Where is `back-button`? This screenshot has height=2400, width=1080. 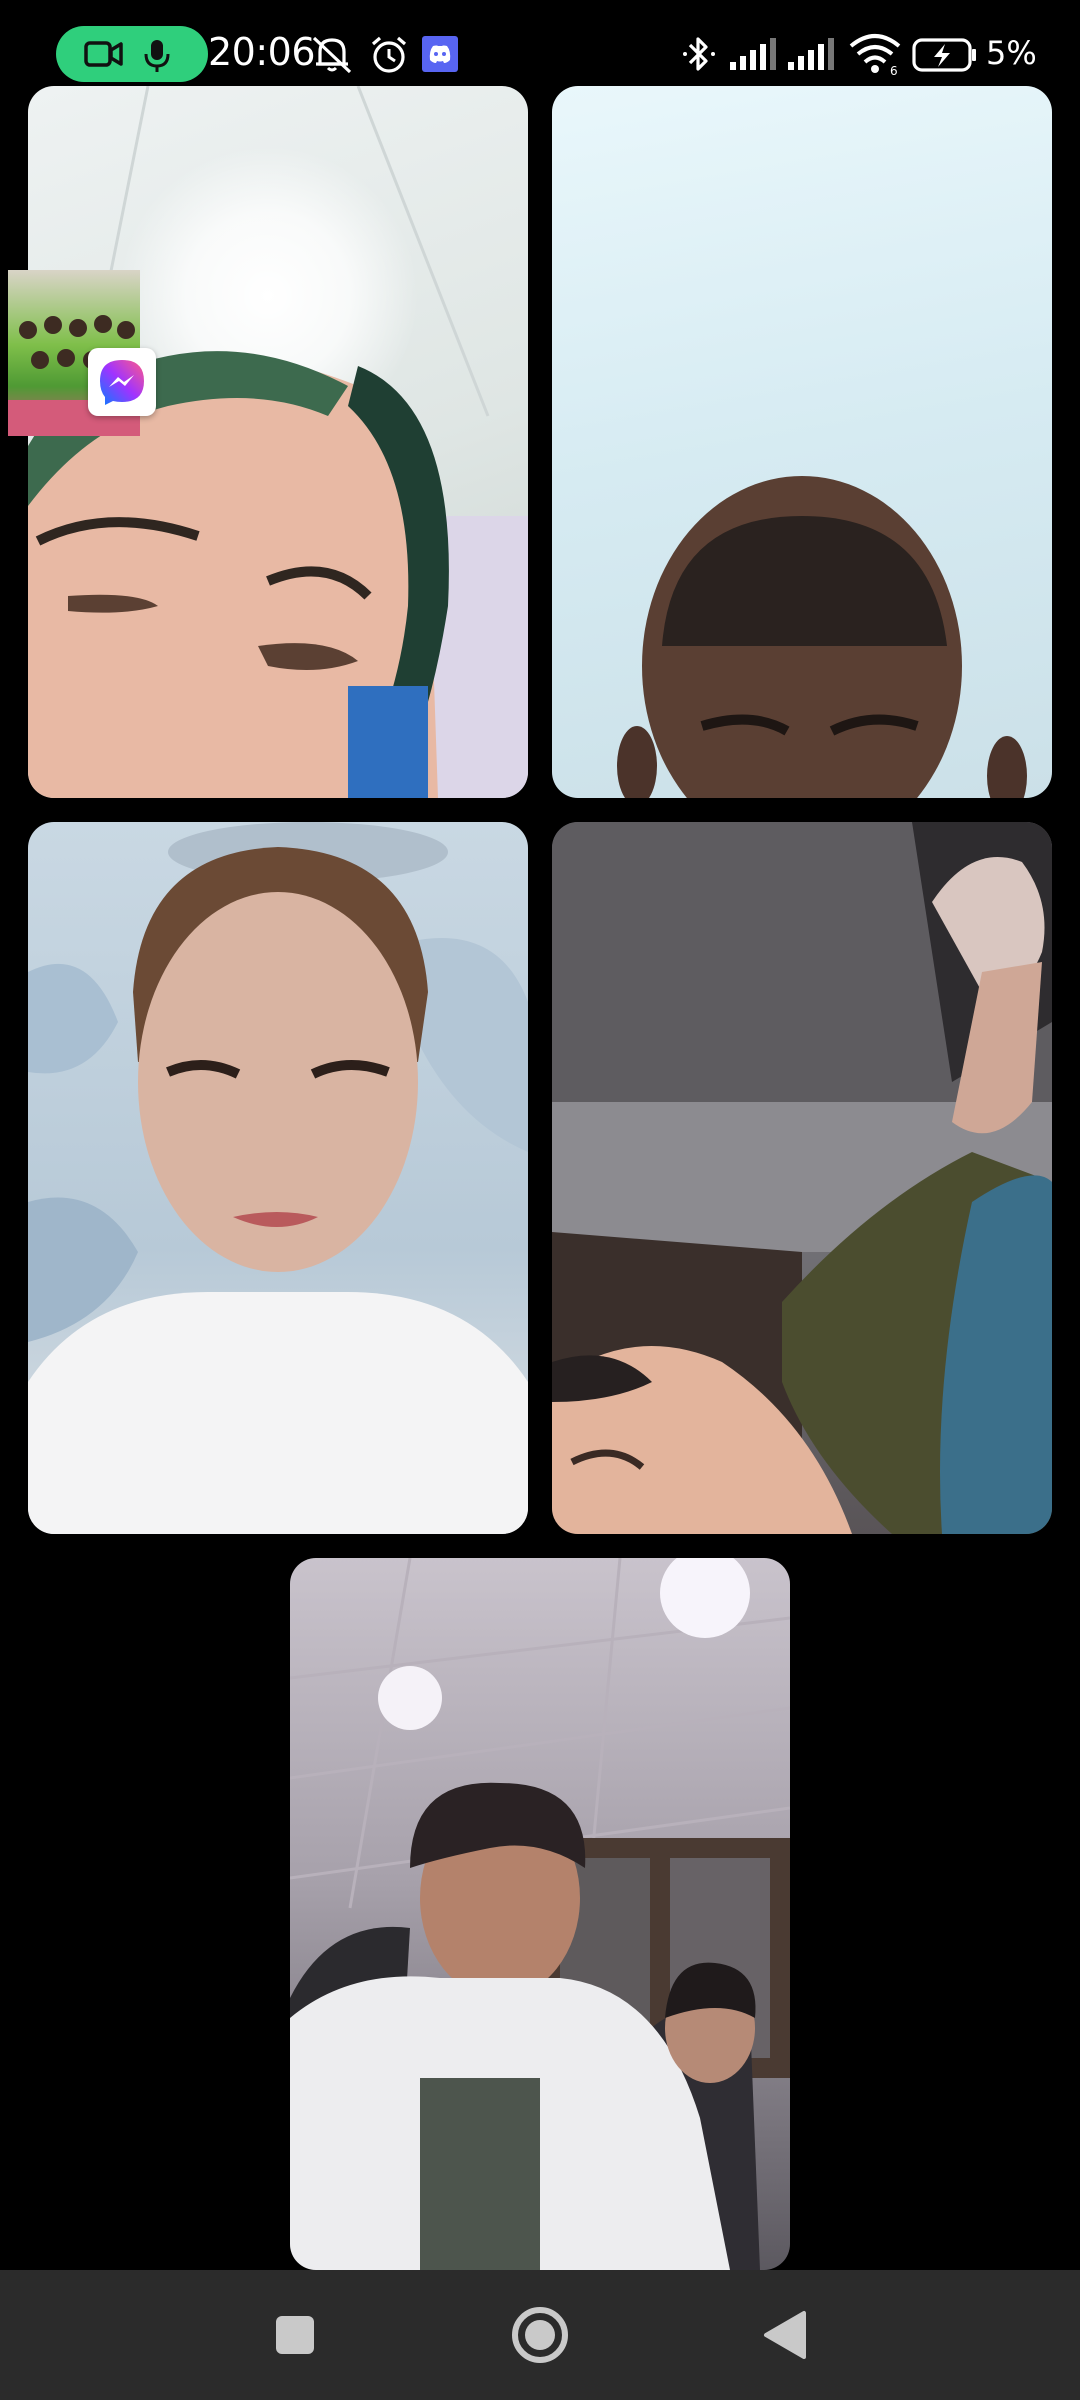
back-button is located at coordinates (785, 2335).